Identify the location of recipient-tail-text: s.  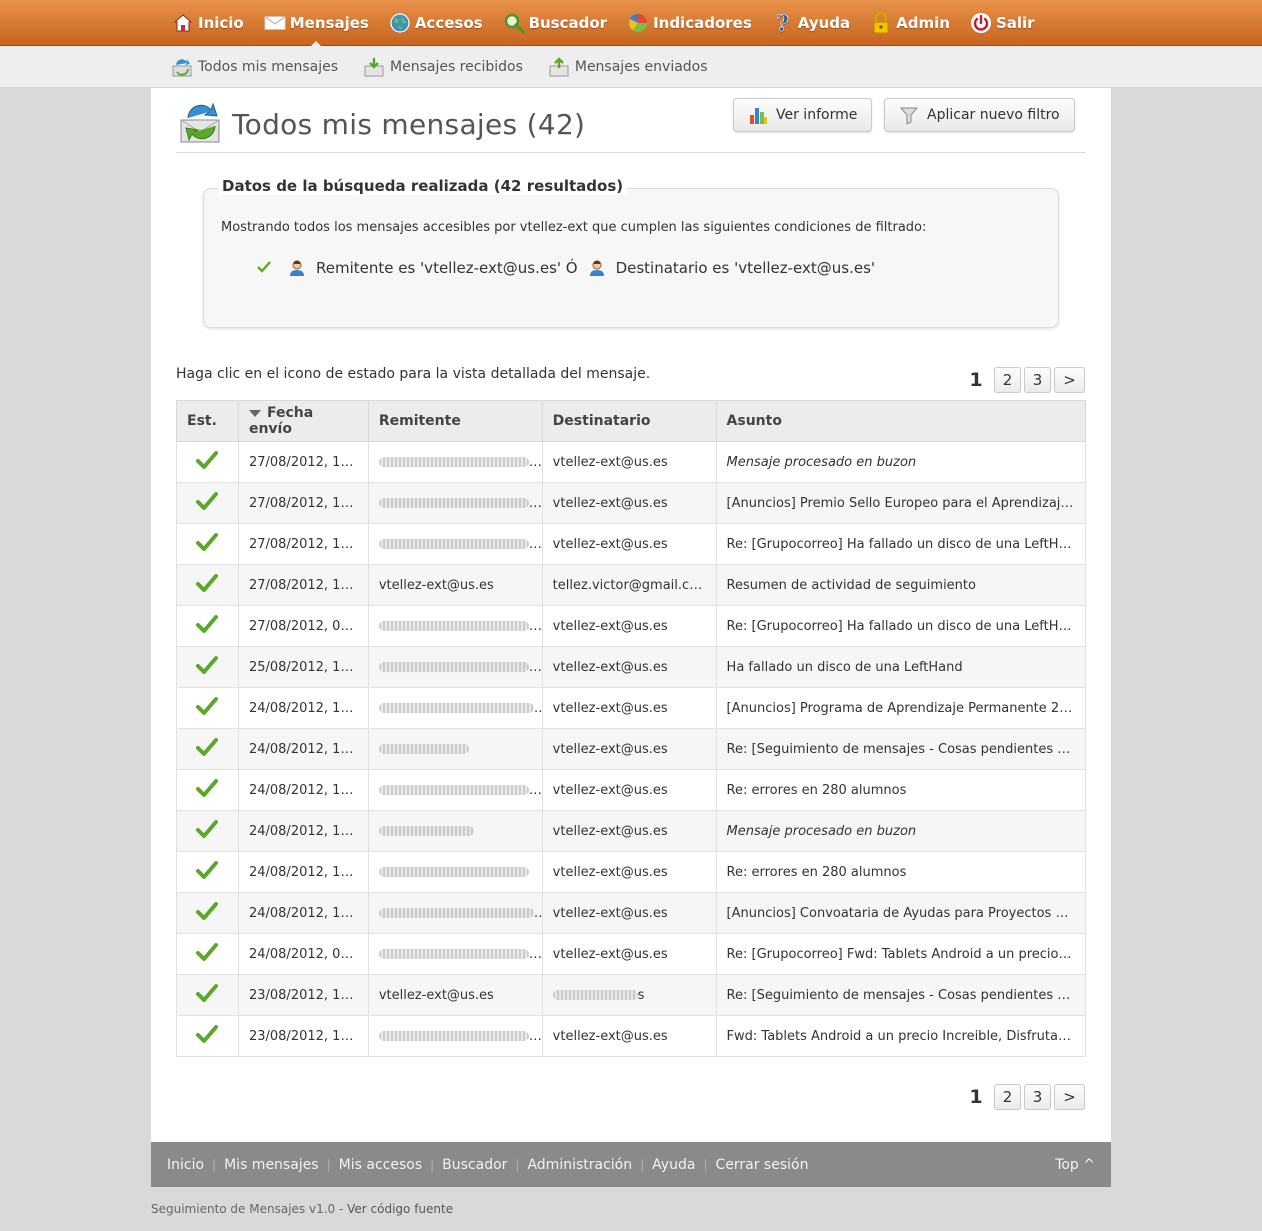
(641, 995).